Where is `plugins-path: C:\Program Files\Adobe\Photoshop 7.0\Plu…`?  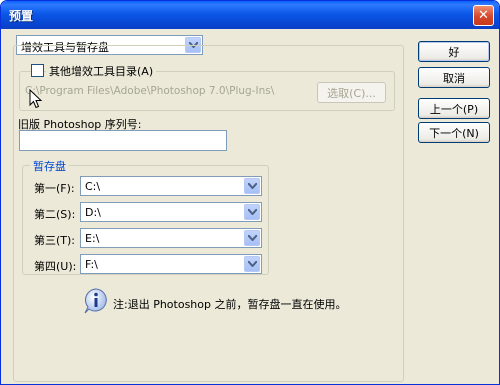 plugins-path: C:\Program Files\Adobe\Photoshop 7.0\Plu… is located at coordinates (150, 91).